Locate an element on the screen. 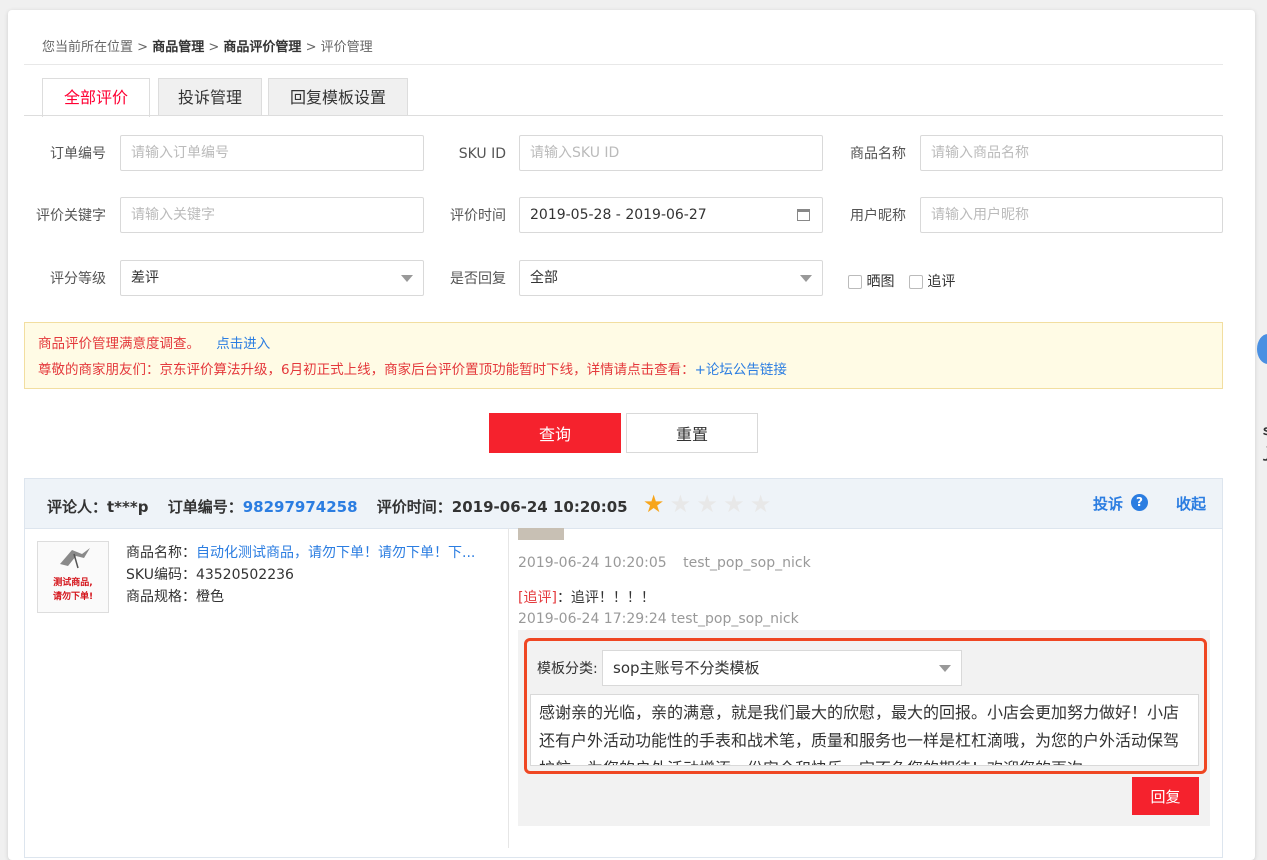 The width and height of the screenshot is (1267, 860). breadcrumb: 您当前所在位置 > 商品管理 > 商品评价管理 > 评价管理 is located at coordinates (207, 45).